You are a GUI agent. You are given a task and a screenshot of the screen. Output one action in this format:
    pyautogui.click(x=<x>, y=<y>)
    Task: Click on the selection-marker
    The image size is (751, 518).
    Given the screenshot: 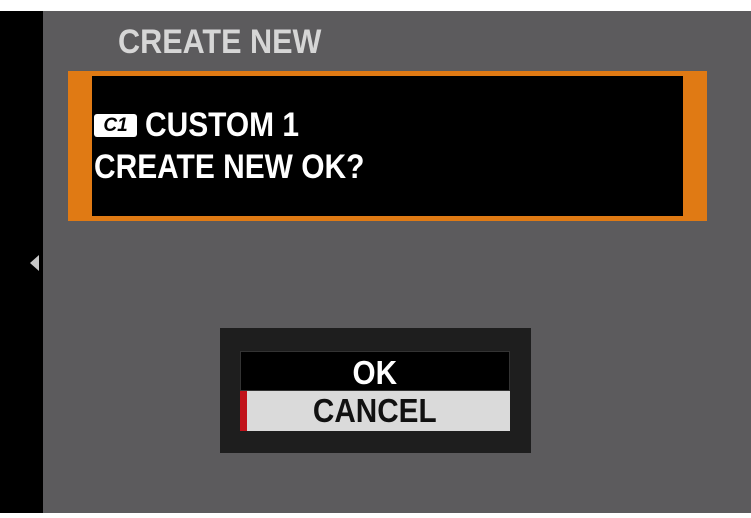 What is the action you would take?
    pyautogui.click(x=243, y=411)
    